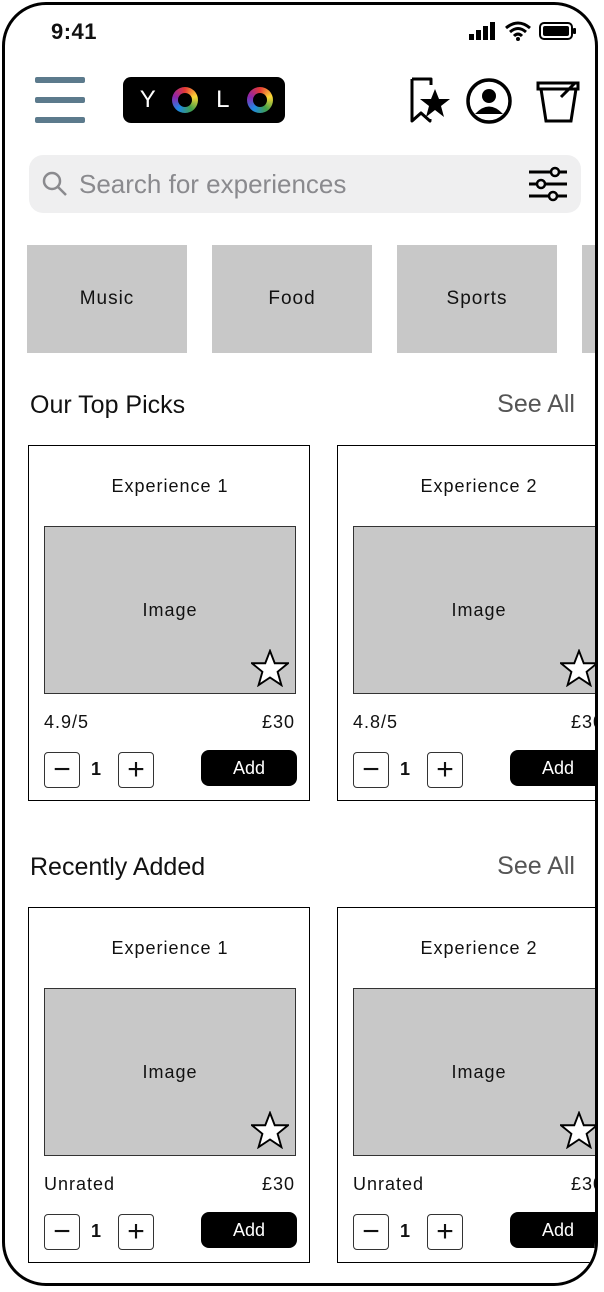 This screenshot has height=1292, width=604. I want to click on basket-icon, so click(559, 101).